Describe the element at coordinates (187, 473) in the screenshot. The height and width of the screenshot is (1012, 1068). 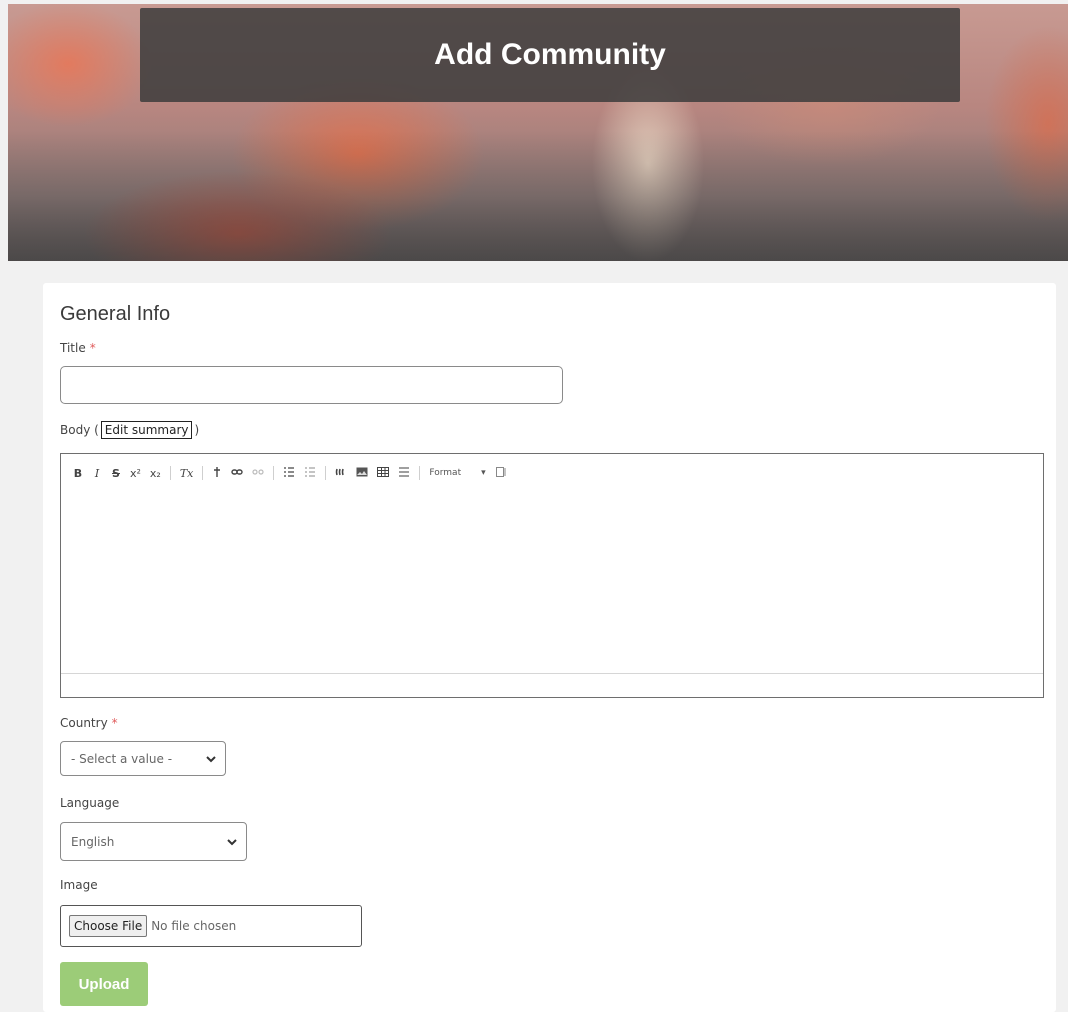
I see `remove-format-button: Tx` at that location.